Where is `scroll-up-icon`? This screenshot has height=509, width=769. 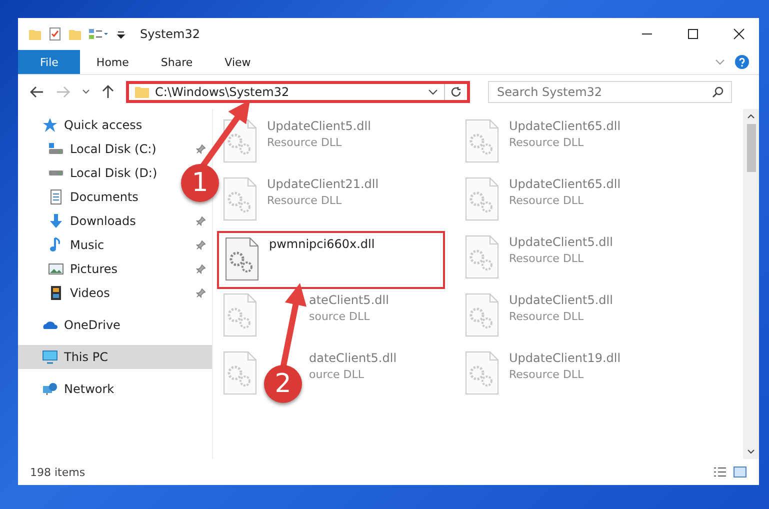 scroll-up-icon is located at coordinates (751, 116).